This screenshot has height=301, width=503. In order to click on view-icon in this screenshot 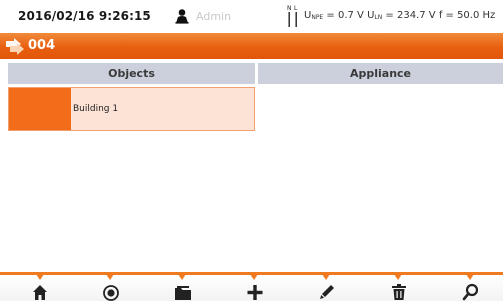, I will do `click(111, 293)`.